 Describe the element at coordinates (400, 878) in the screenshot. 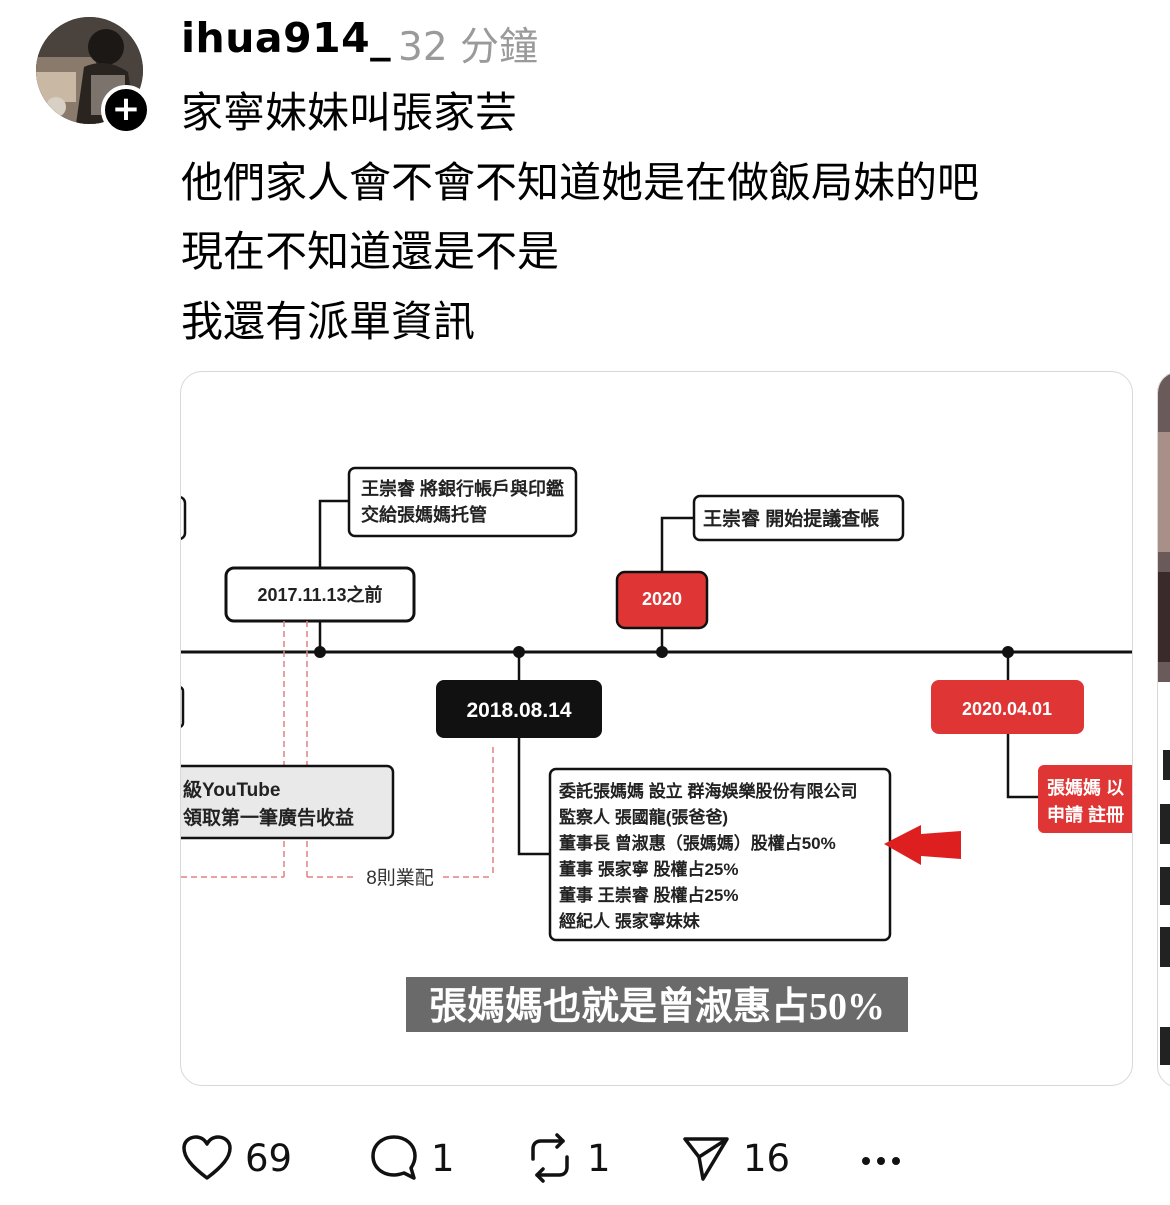

I see `label-8-ads: 8則業配` at that location.